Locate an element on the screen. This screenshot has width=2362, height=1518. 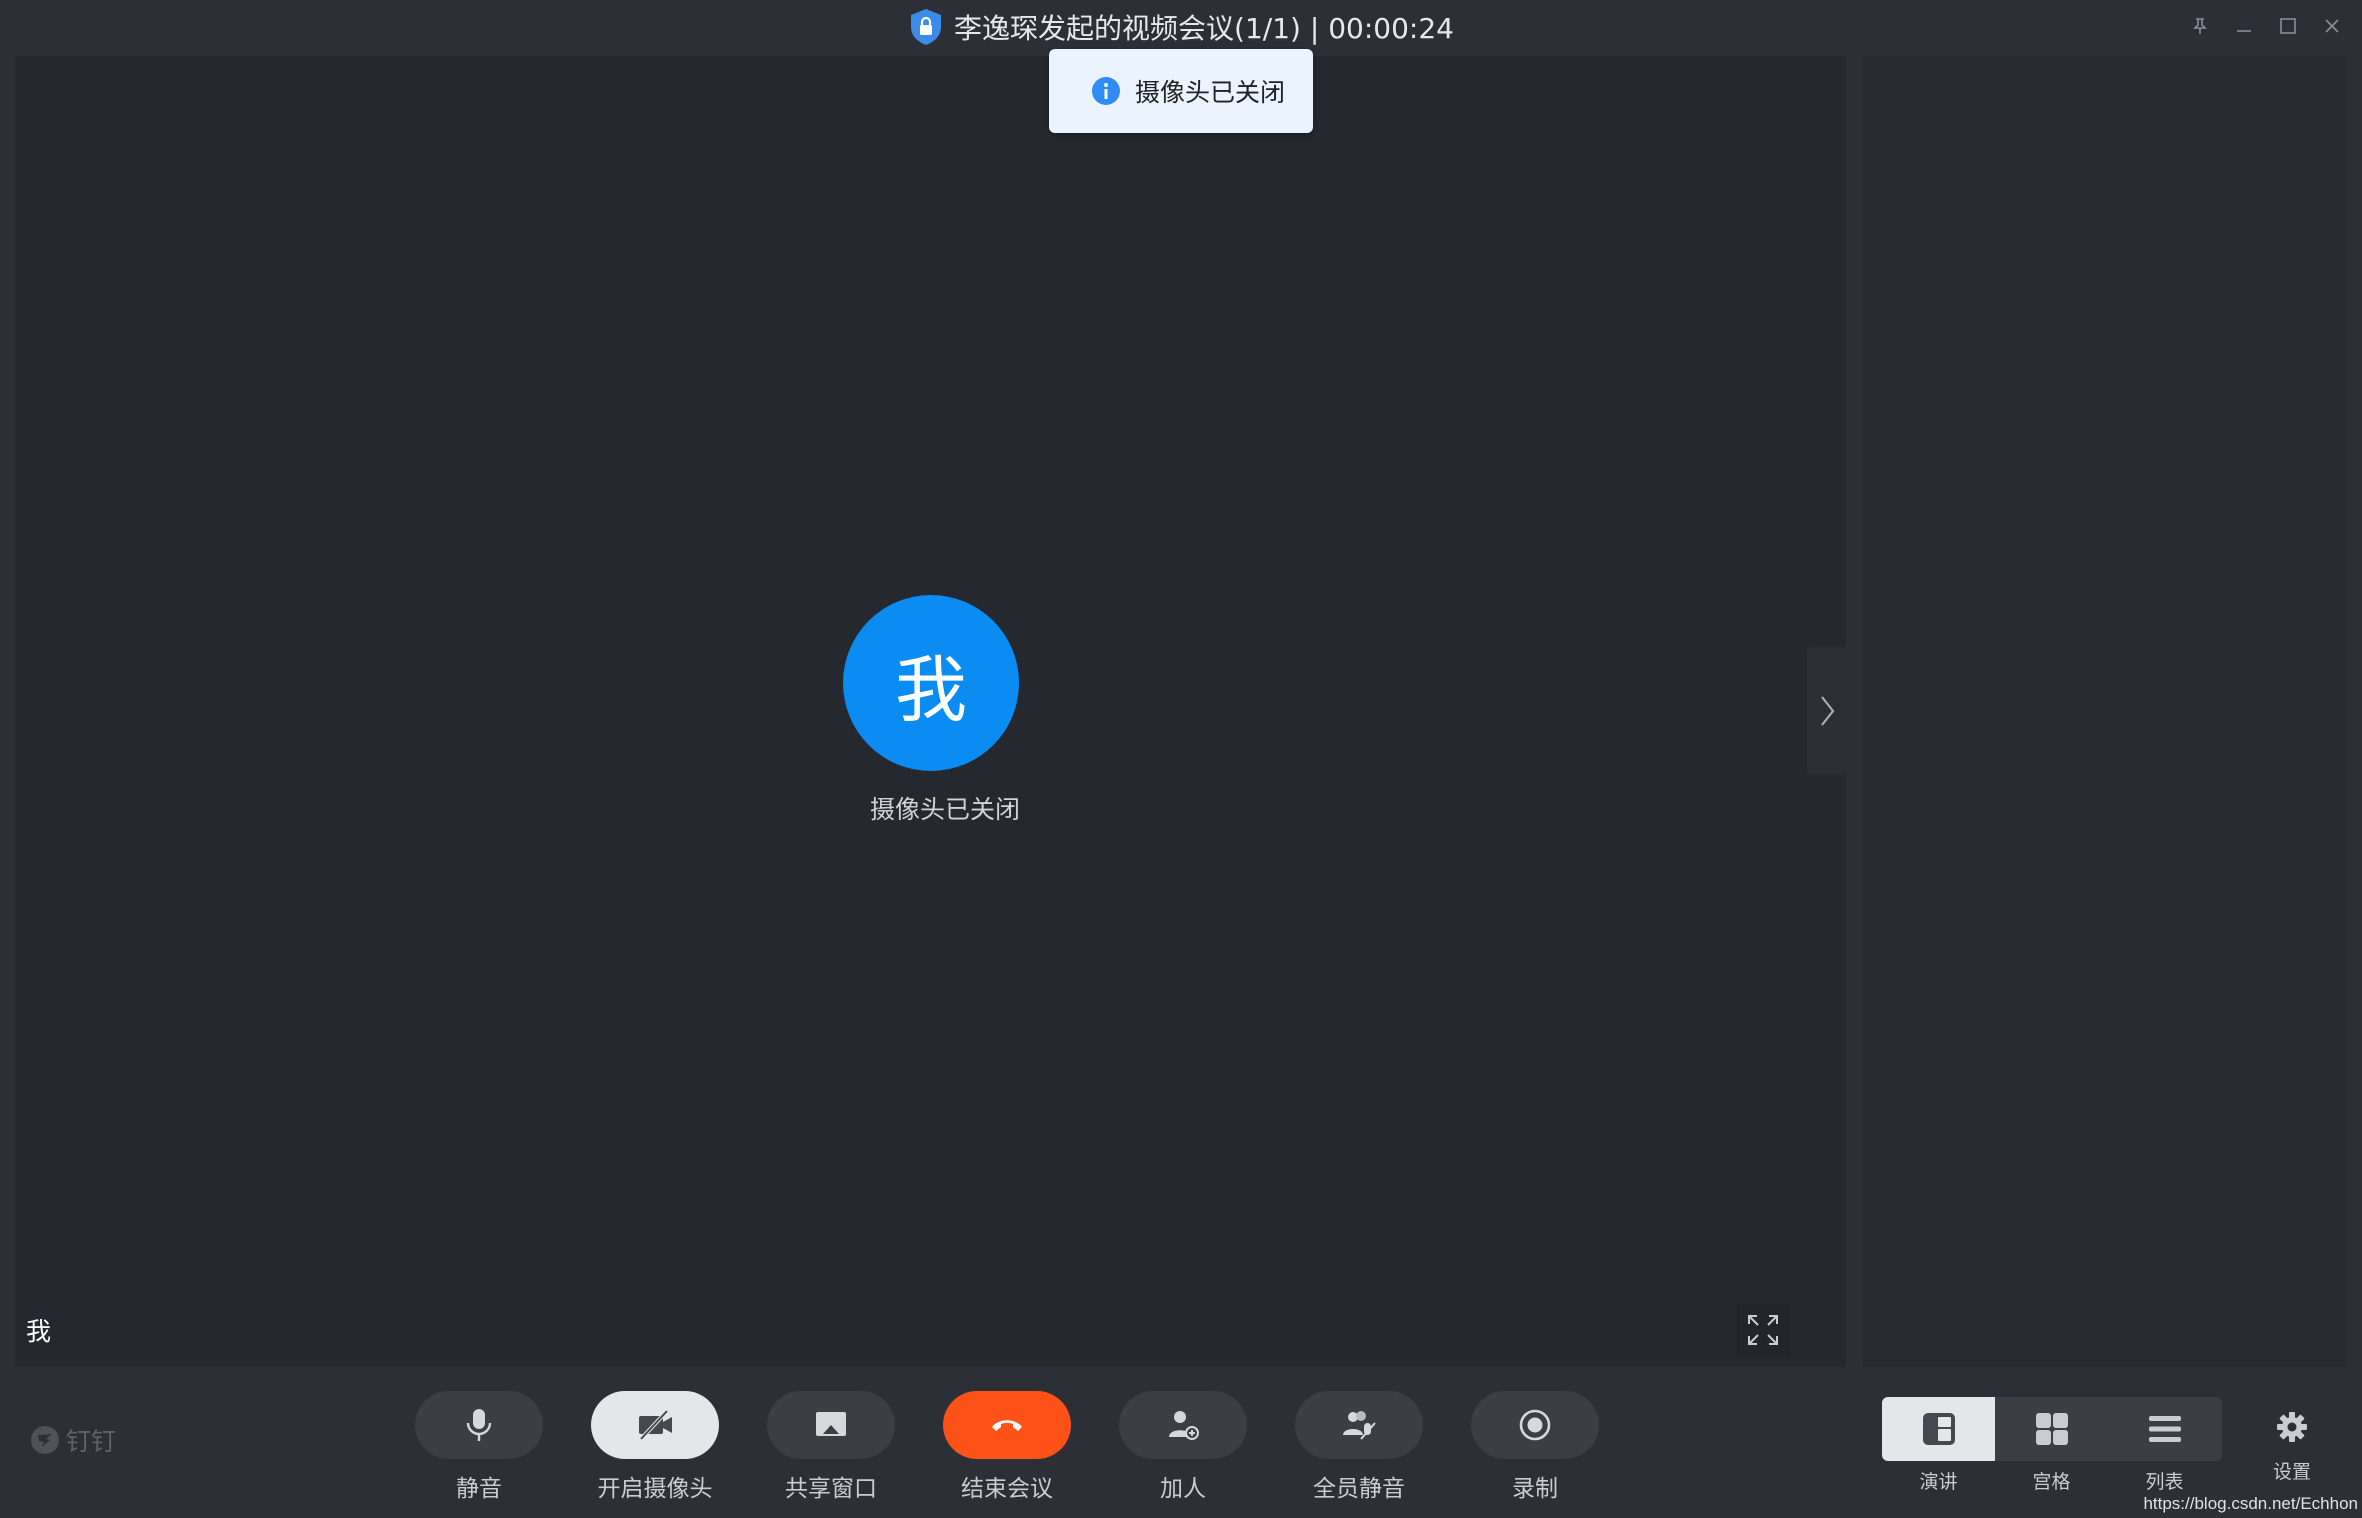
add-person-control: 加人 is located at coordinates (1183, 1447).